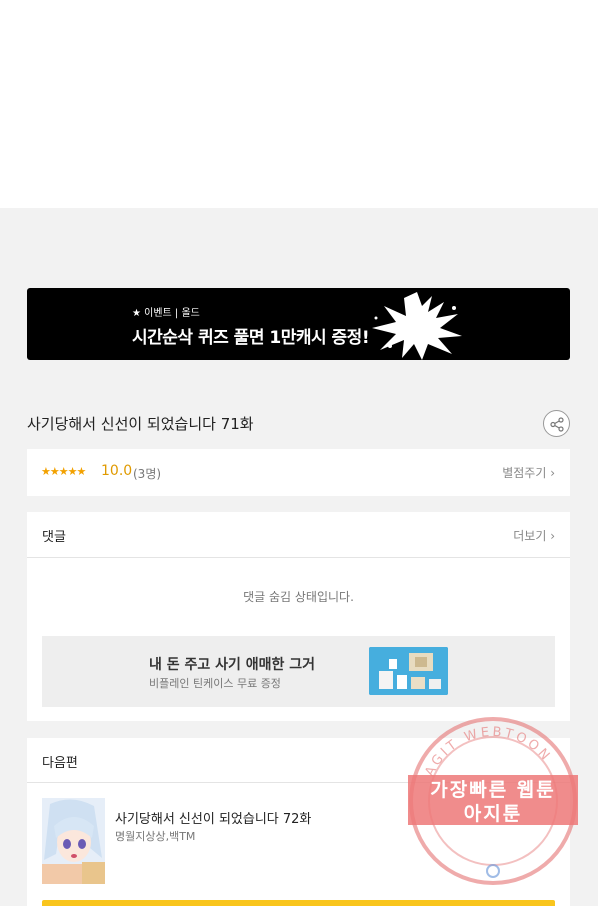 Image resolution: width=598 pixels, height=906 pixels. I want to click on watermark-line1: 가장빠른 웹툰, so click(493, 790).